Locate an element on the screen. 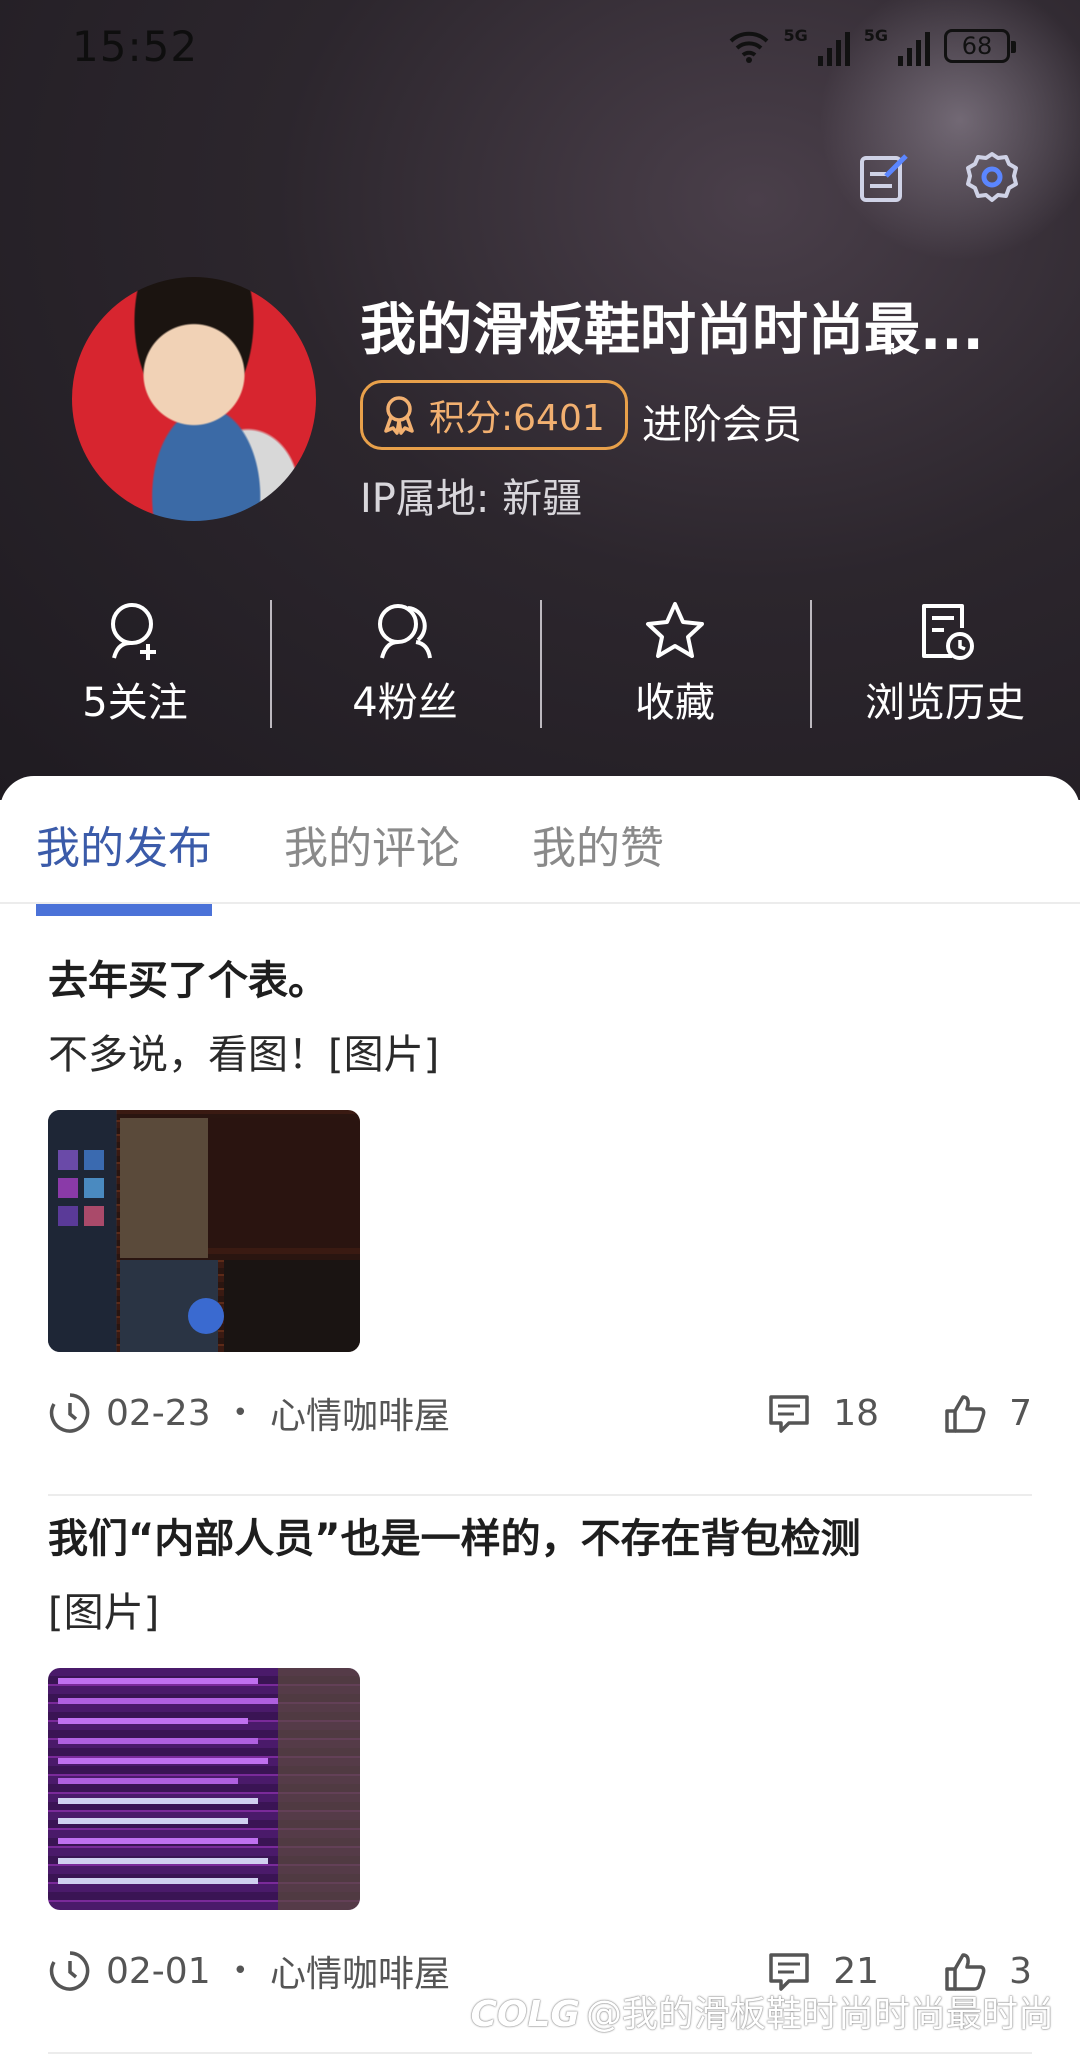 This screenshot has width=1080, height=2054. post-body: [图片] is located at coordinates (104, 1613).